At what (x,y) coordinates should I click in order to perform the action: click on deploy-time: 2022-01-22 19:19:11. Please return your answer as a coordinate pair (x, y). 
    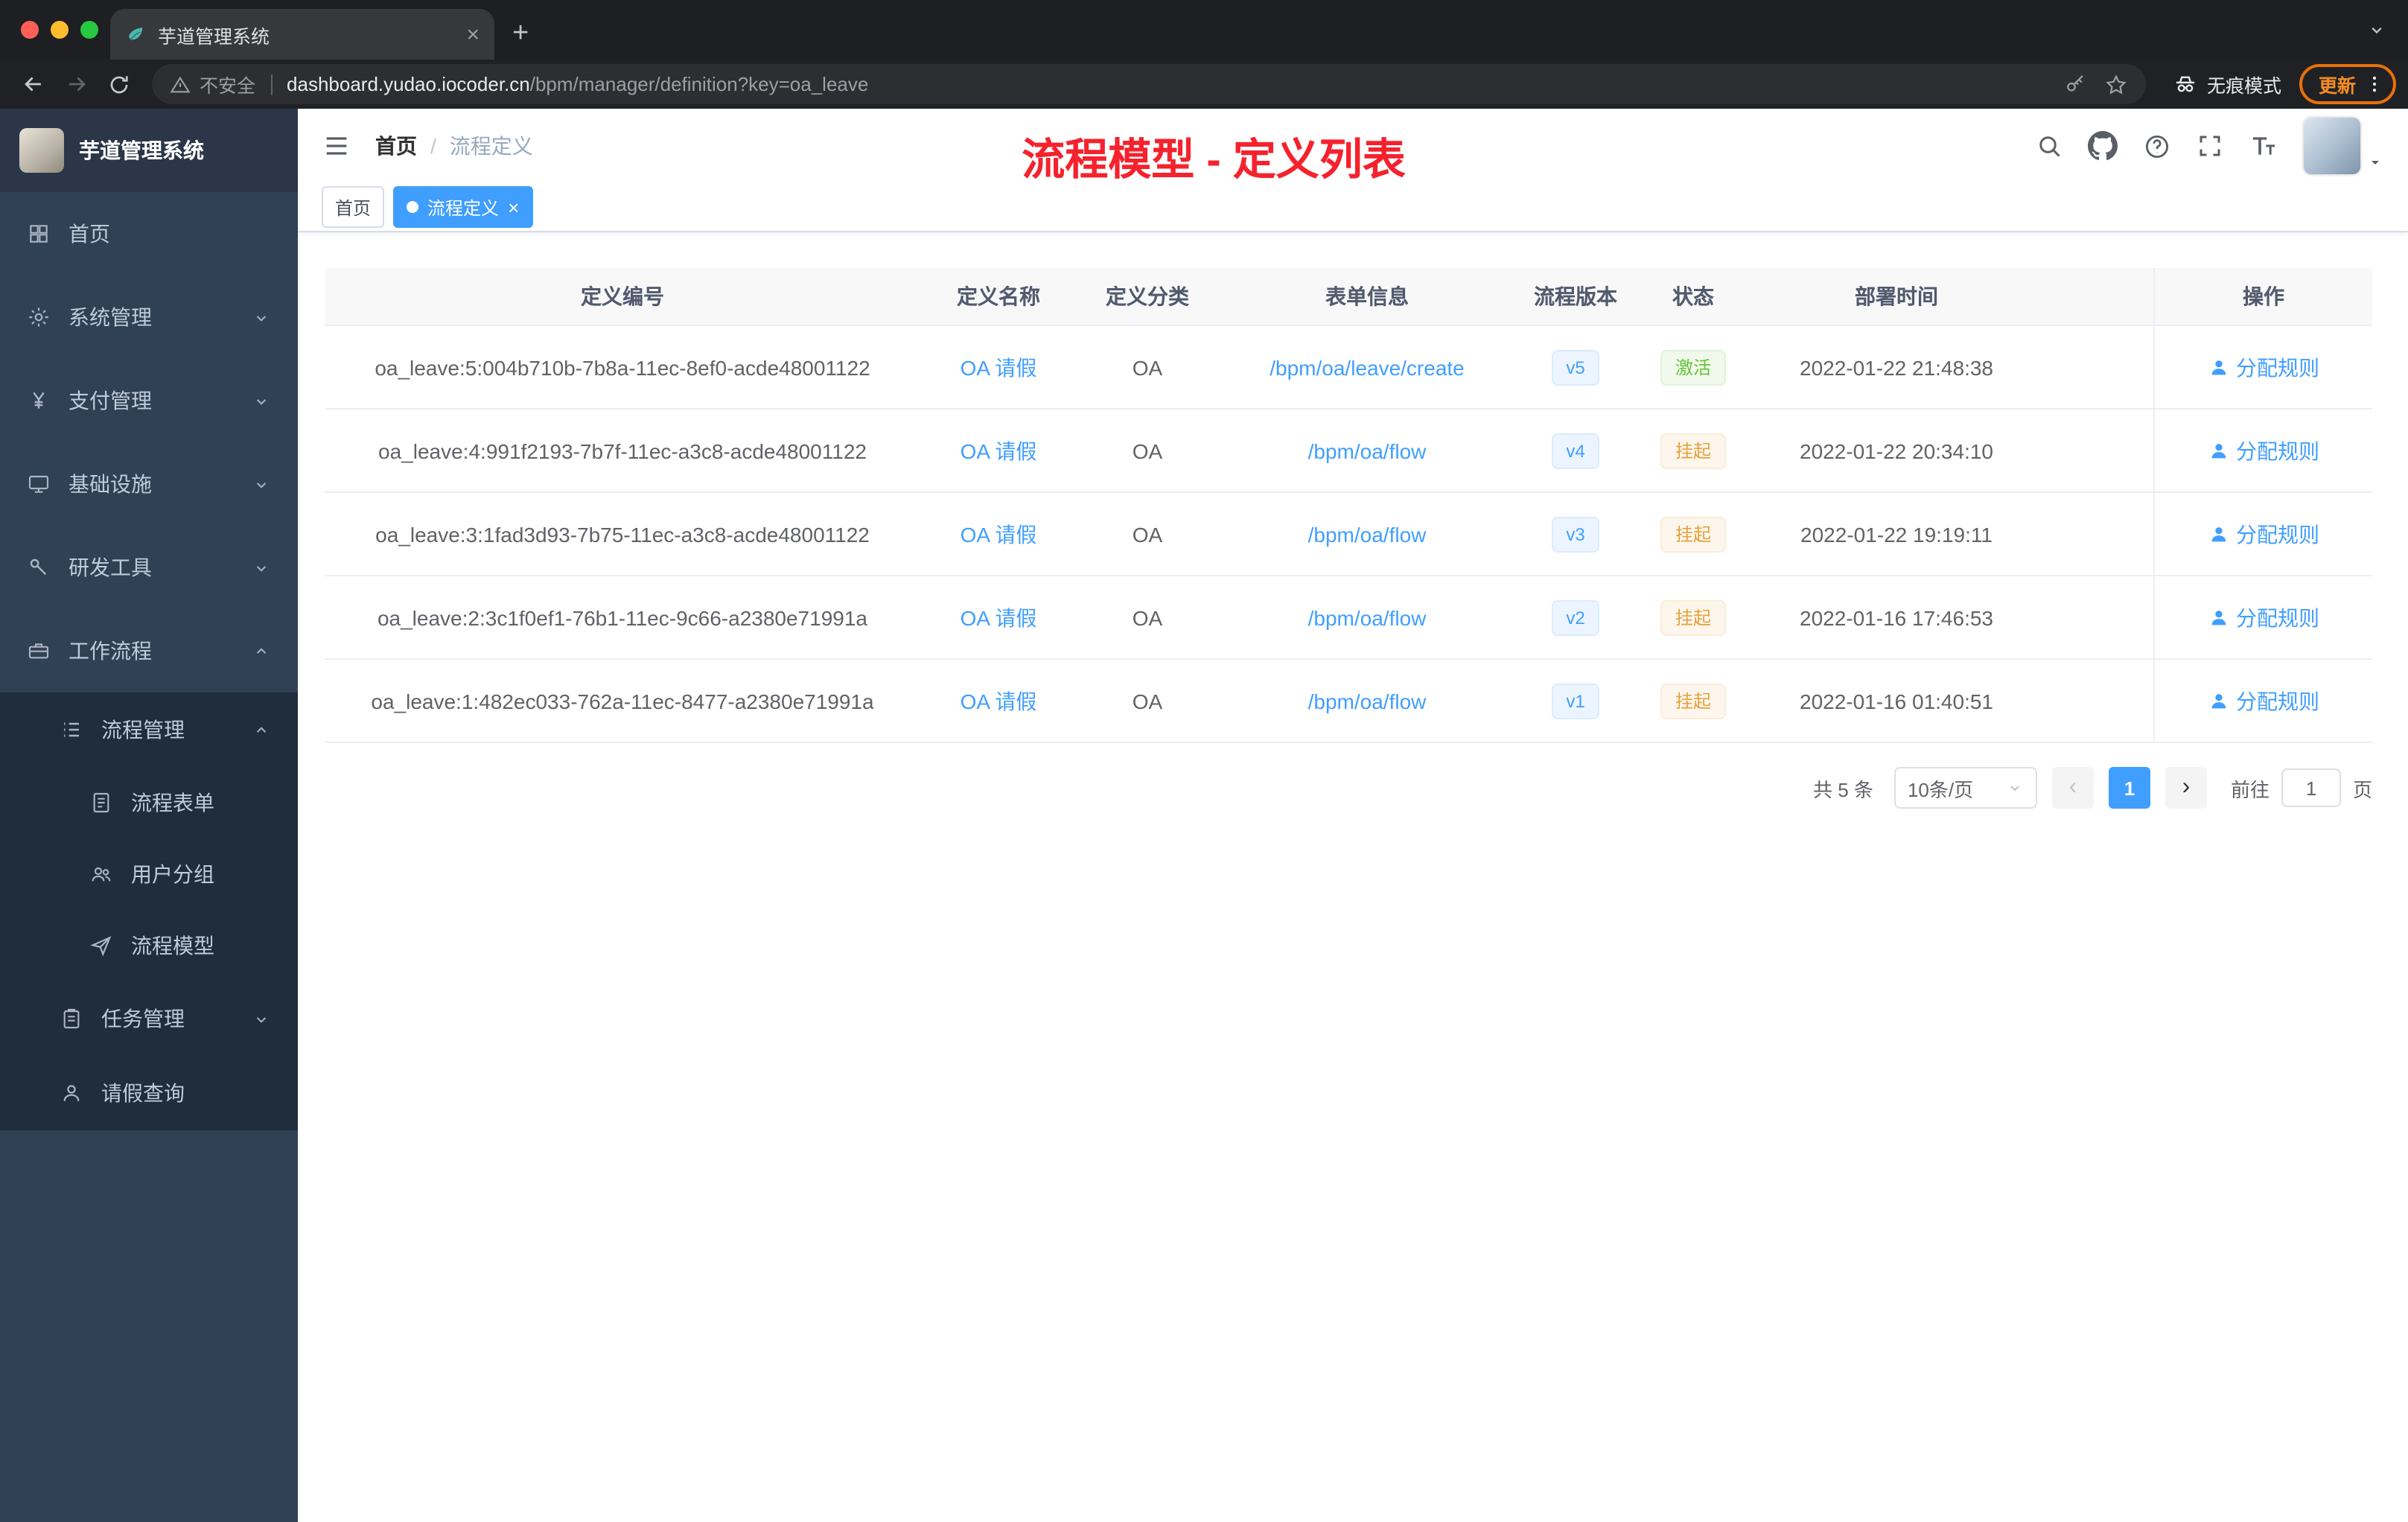
    Looking at the image, I should click on (1896, 534).